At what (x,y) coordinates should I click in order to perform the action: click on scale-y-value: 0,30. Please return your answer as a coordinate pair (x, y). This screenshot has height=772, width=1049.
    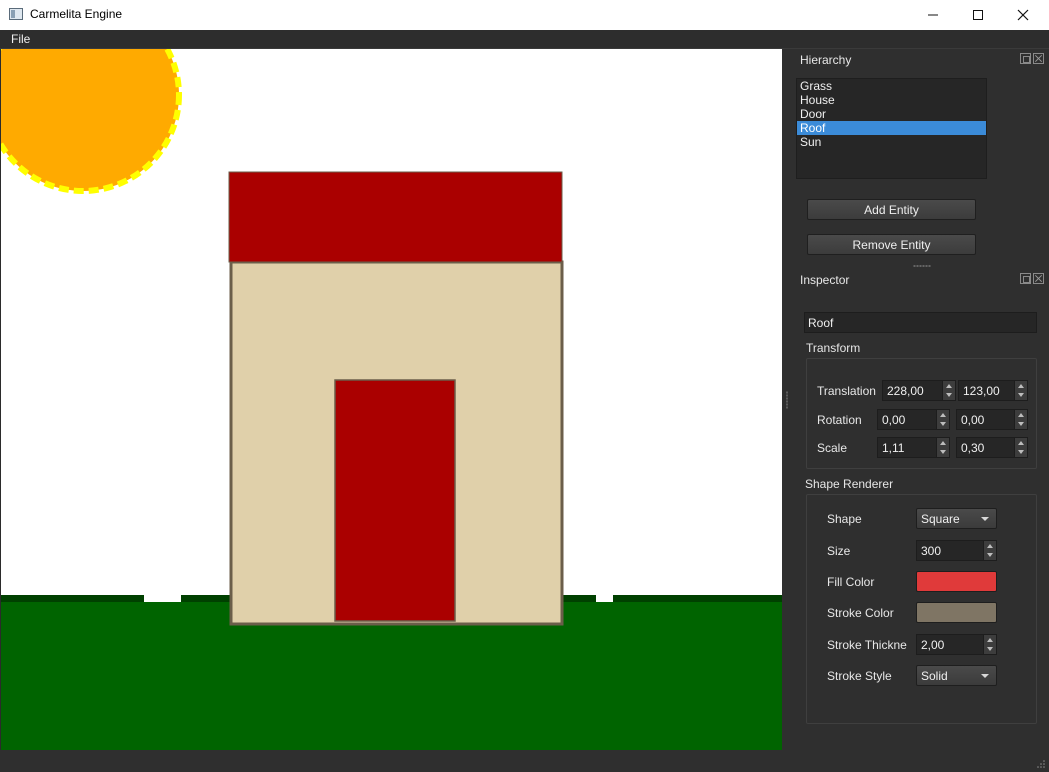
    Looking at the image, I should click on (973, 448).